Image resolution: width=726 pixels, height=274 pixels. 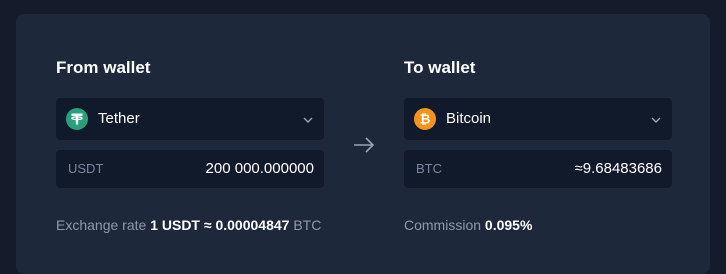 What do you see at coordinates (440, 67) in the screenshot?
I see `to-wallet-heading: To wallet` at bounding box center [440, 67].